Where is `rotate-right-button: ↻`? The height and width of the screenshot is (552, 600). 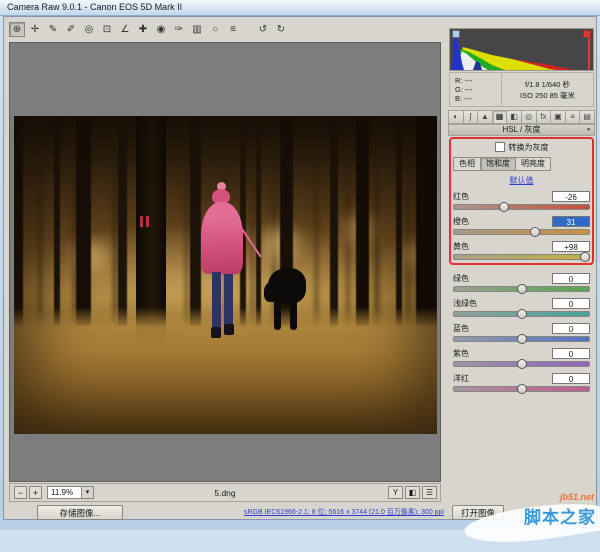 rotate-right-button: ↻ is located at coordinates (281, 29).